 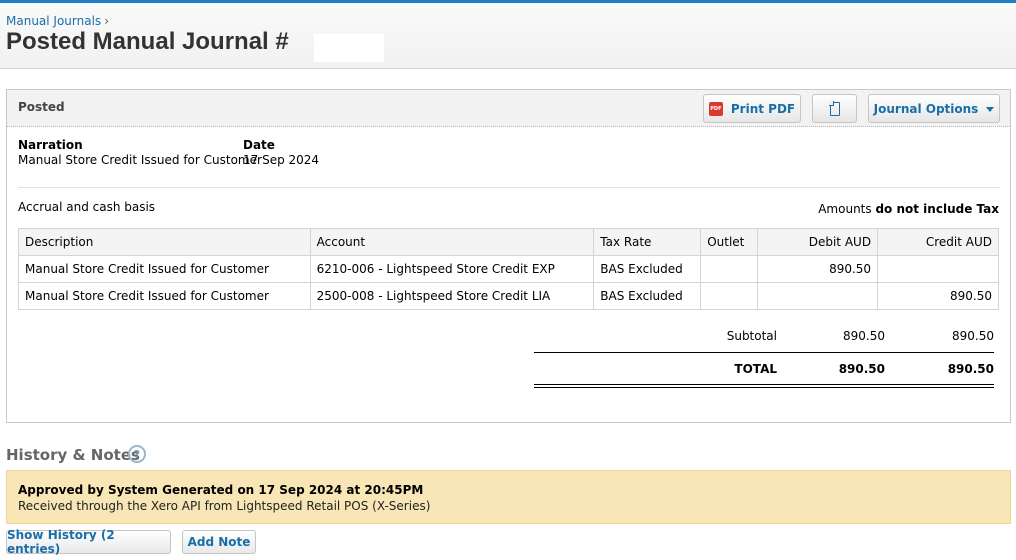 What do you see at coordinates (508, 108) in the screenshot?
I see `panel-header: Posted PDF Print PDF Journal Options` at bounding box center [508, 108].